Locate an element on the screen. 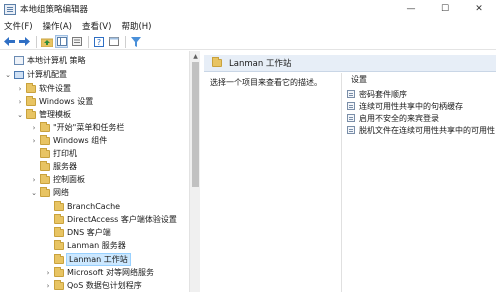  tree-item-windows-components: › Windows 组件 is located at coordinates (68, 140).